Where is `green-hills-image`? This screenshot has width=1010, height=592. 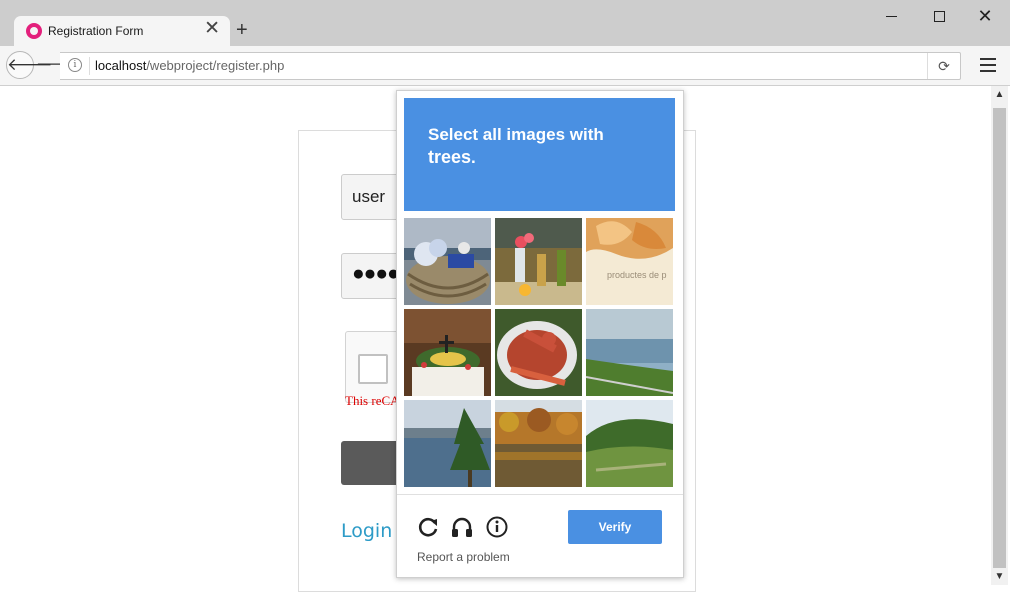
green-hills-image is located at coordinates (629, 443).